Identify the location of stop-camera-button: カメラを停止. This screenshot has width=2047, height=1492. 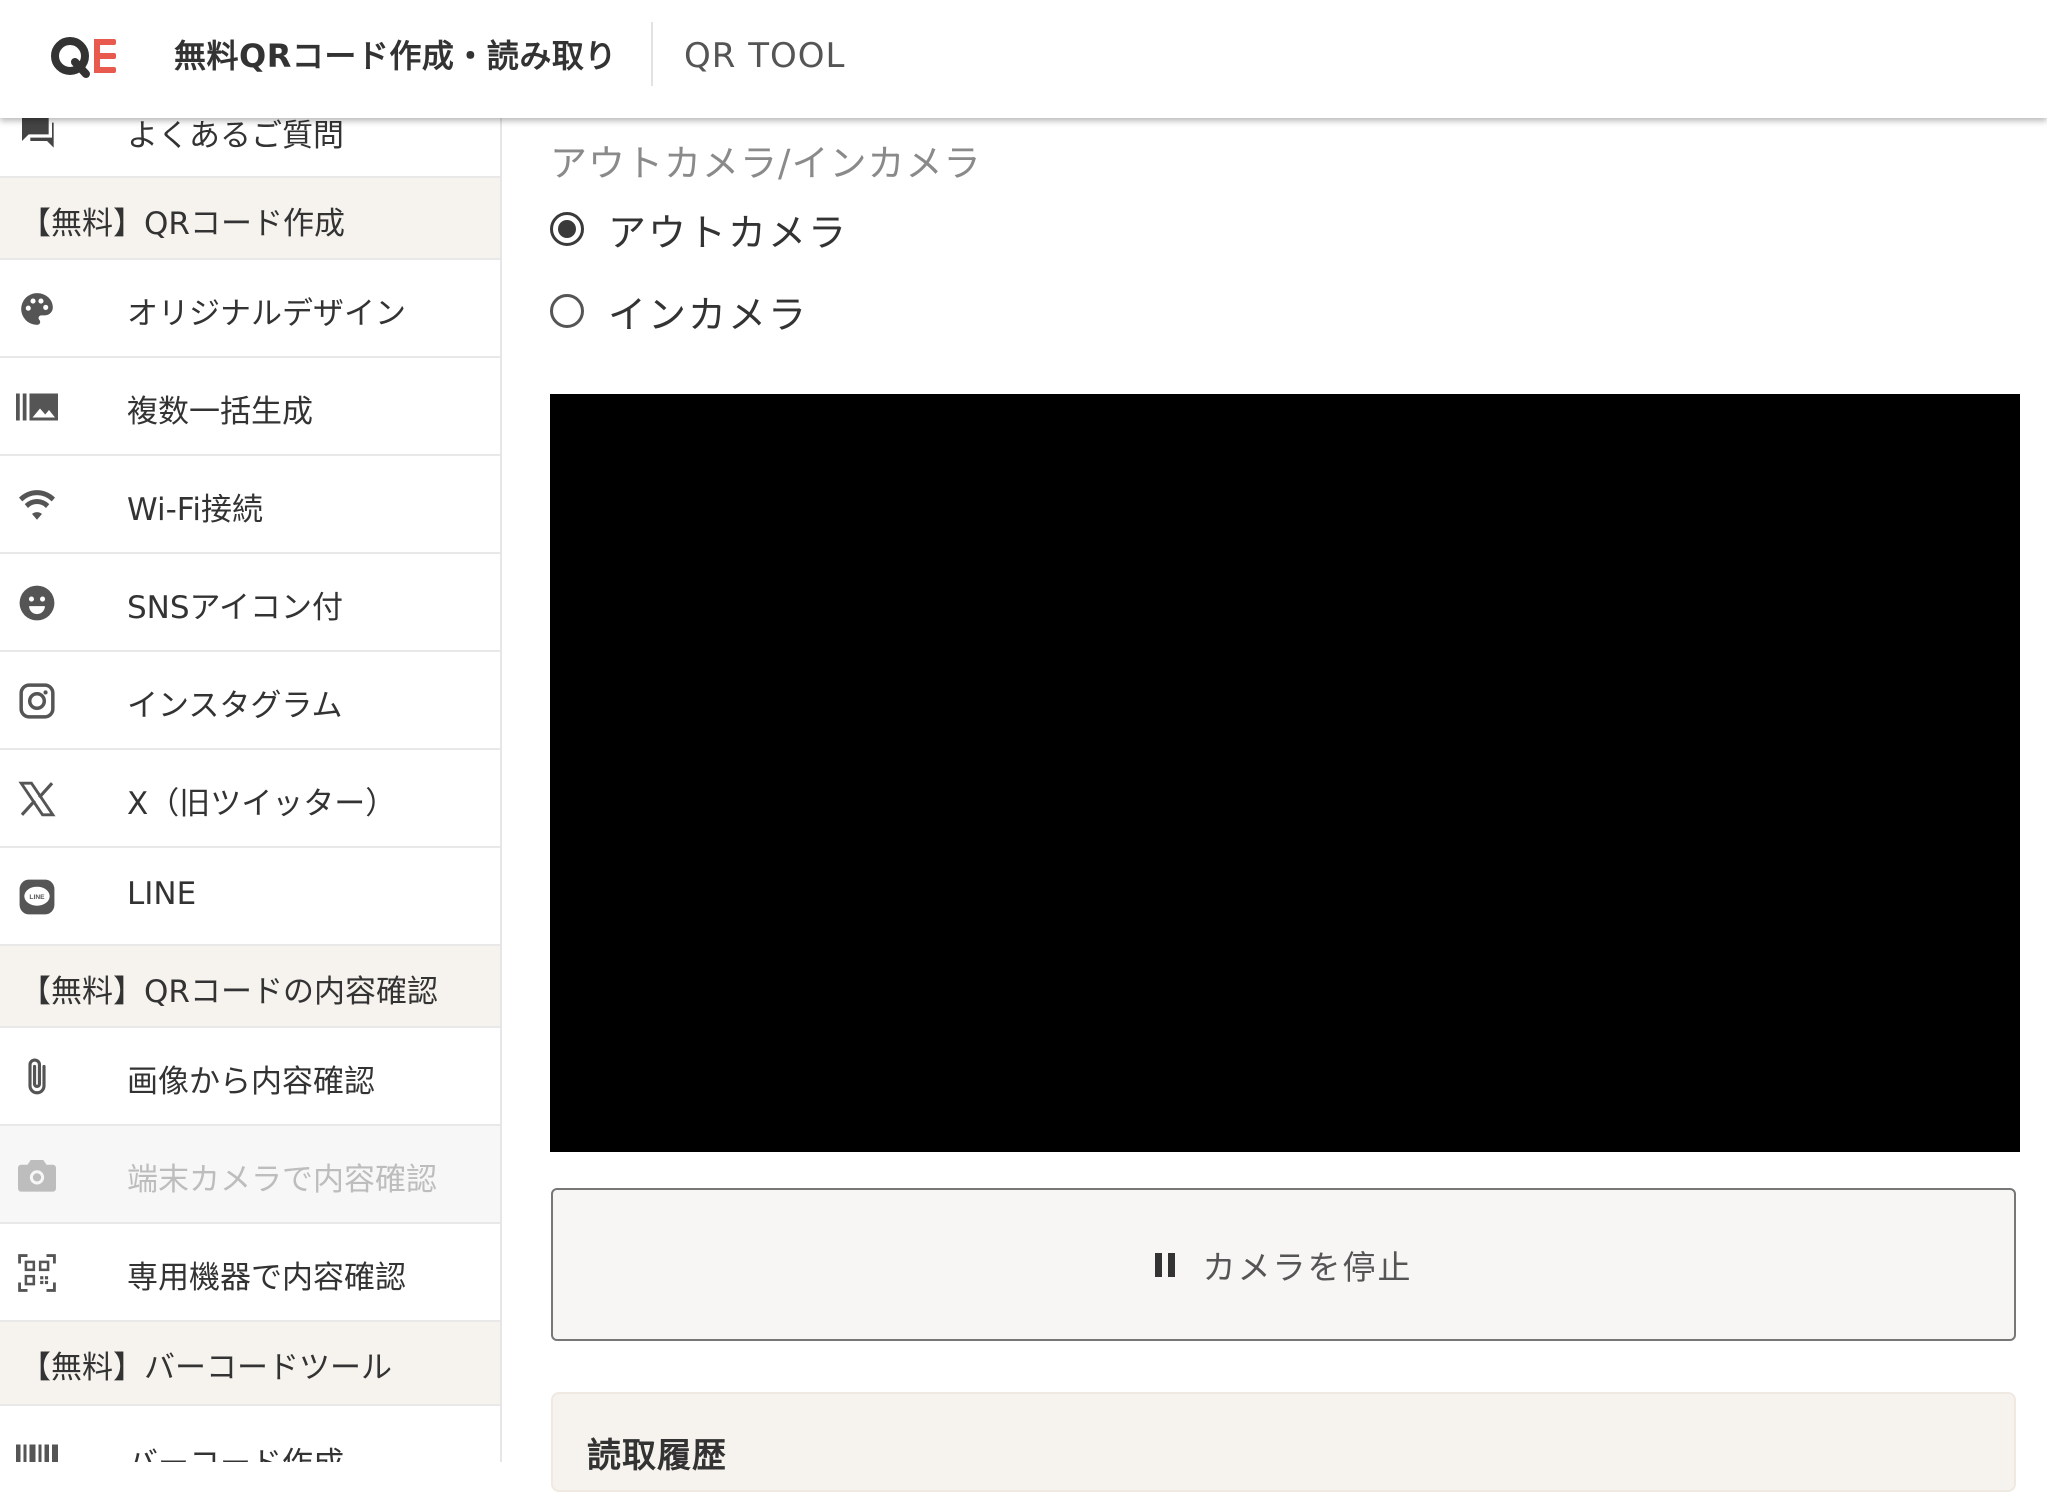
(1283, 1264).